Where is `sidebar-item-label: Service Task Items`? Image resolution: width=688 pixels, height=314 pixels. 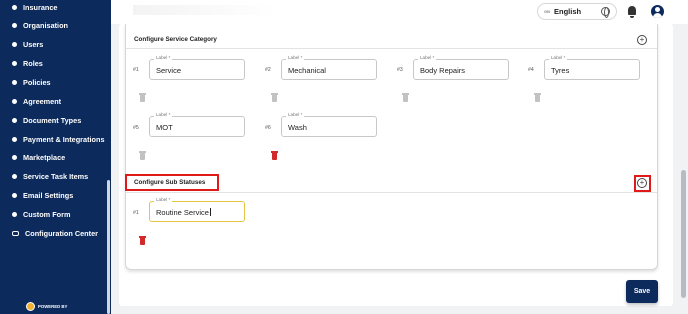
sidebar-item-label: Service Task Items is located at coordinates (56, 176).